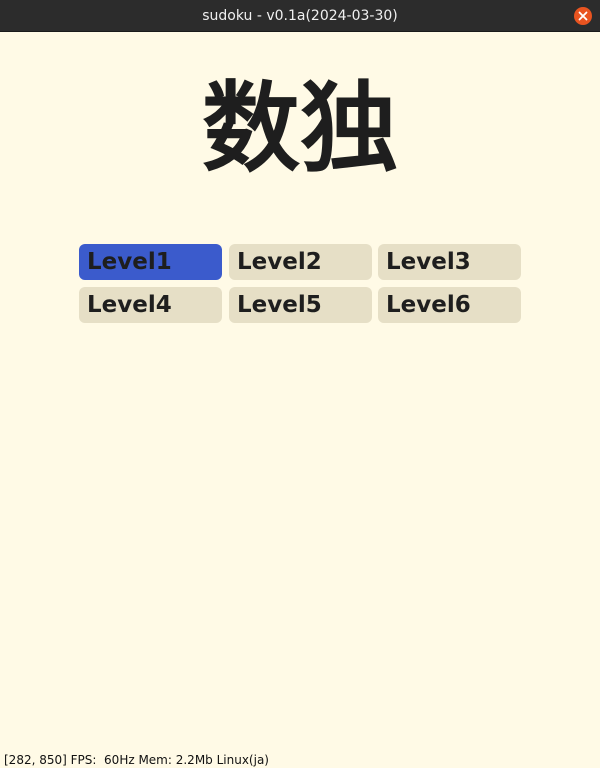 Image resolution: width=600 pixels, height=768 pixels. What do you see at coordinates (150, 262) in the screenshot?
I see `level-button-1: Level1` at bounding box center [150, 262].